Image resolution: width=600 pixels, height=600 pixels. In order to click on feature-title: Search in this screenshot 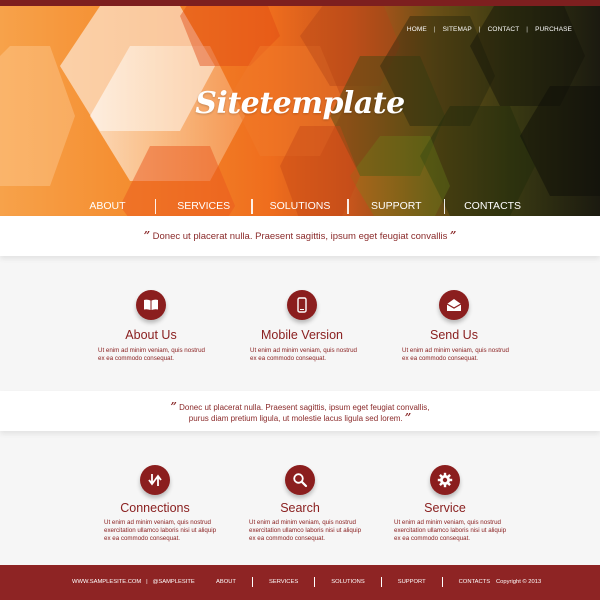, I will do `click(300, 508)`.